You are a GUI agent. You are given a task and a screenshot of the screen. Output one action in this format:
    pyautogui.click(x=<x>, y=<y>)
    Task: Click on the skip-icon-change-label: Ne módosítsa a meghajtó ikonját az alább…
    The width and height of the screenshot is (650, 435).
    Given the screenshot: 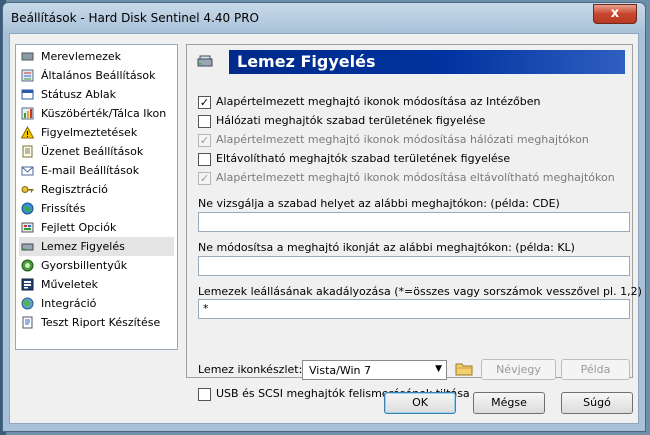 What is the action you would take?
    pyautogui.click(x=386, y=247)
    